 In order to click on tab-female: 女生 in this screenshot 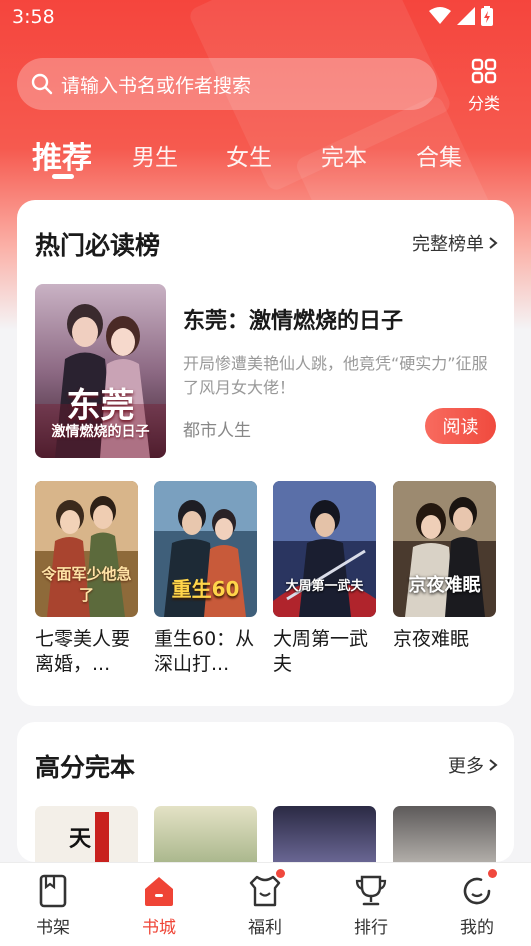, I will do `click(249, 155)`.